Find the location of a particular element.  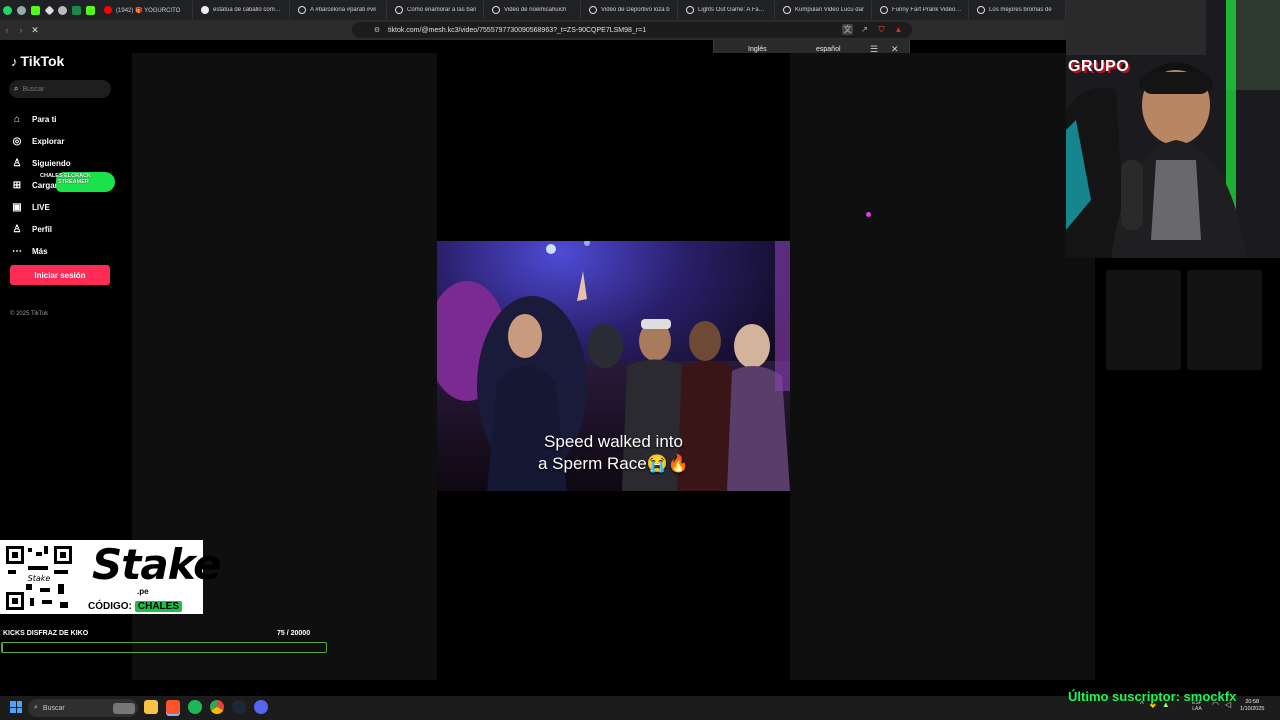

windows-start-icon is located at coordinates (16, 707).